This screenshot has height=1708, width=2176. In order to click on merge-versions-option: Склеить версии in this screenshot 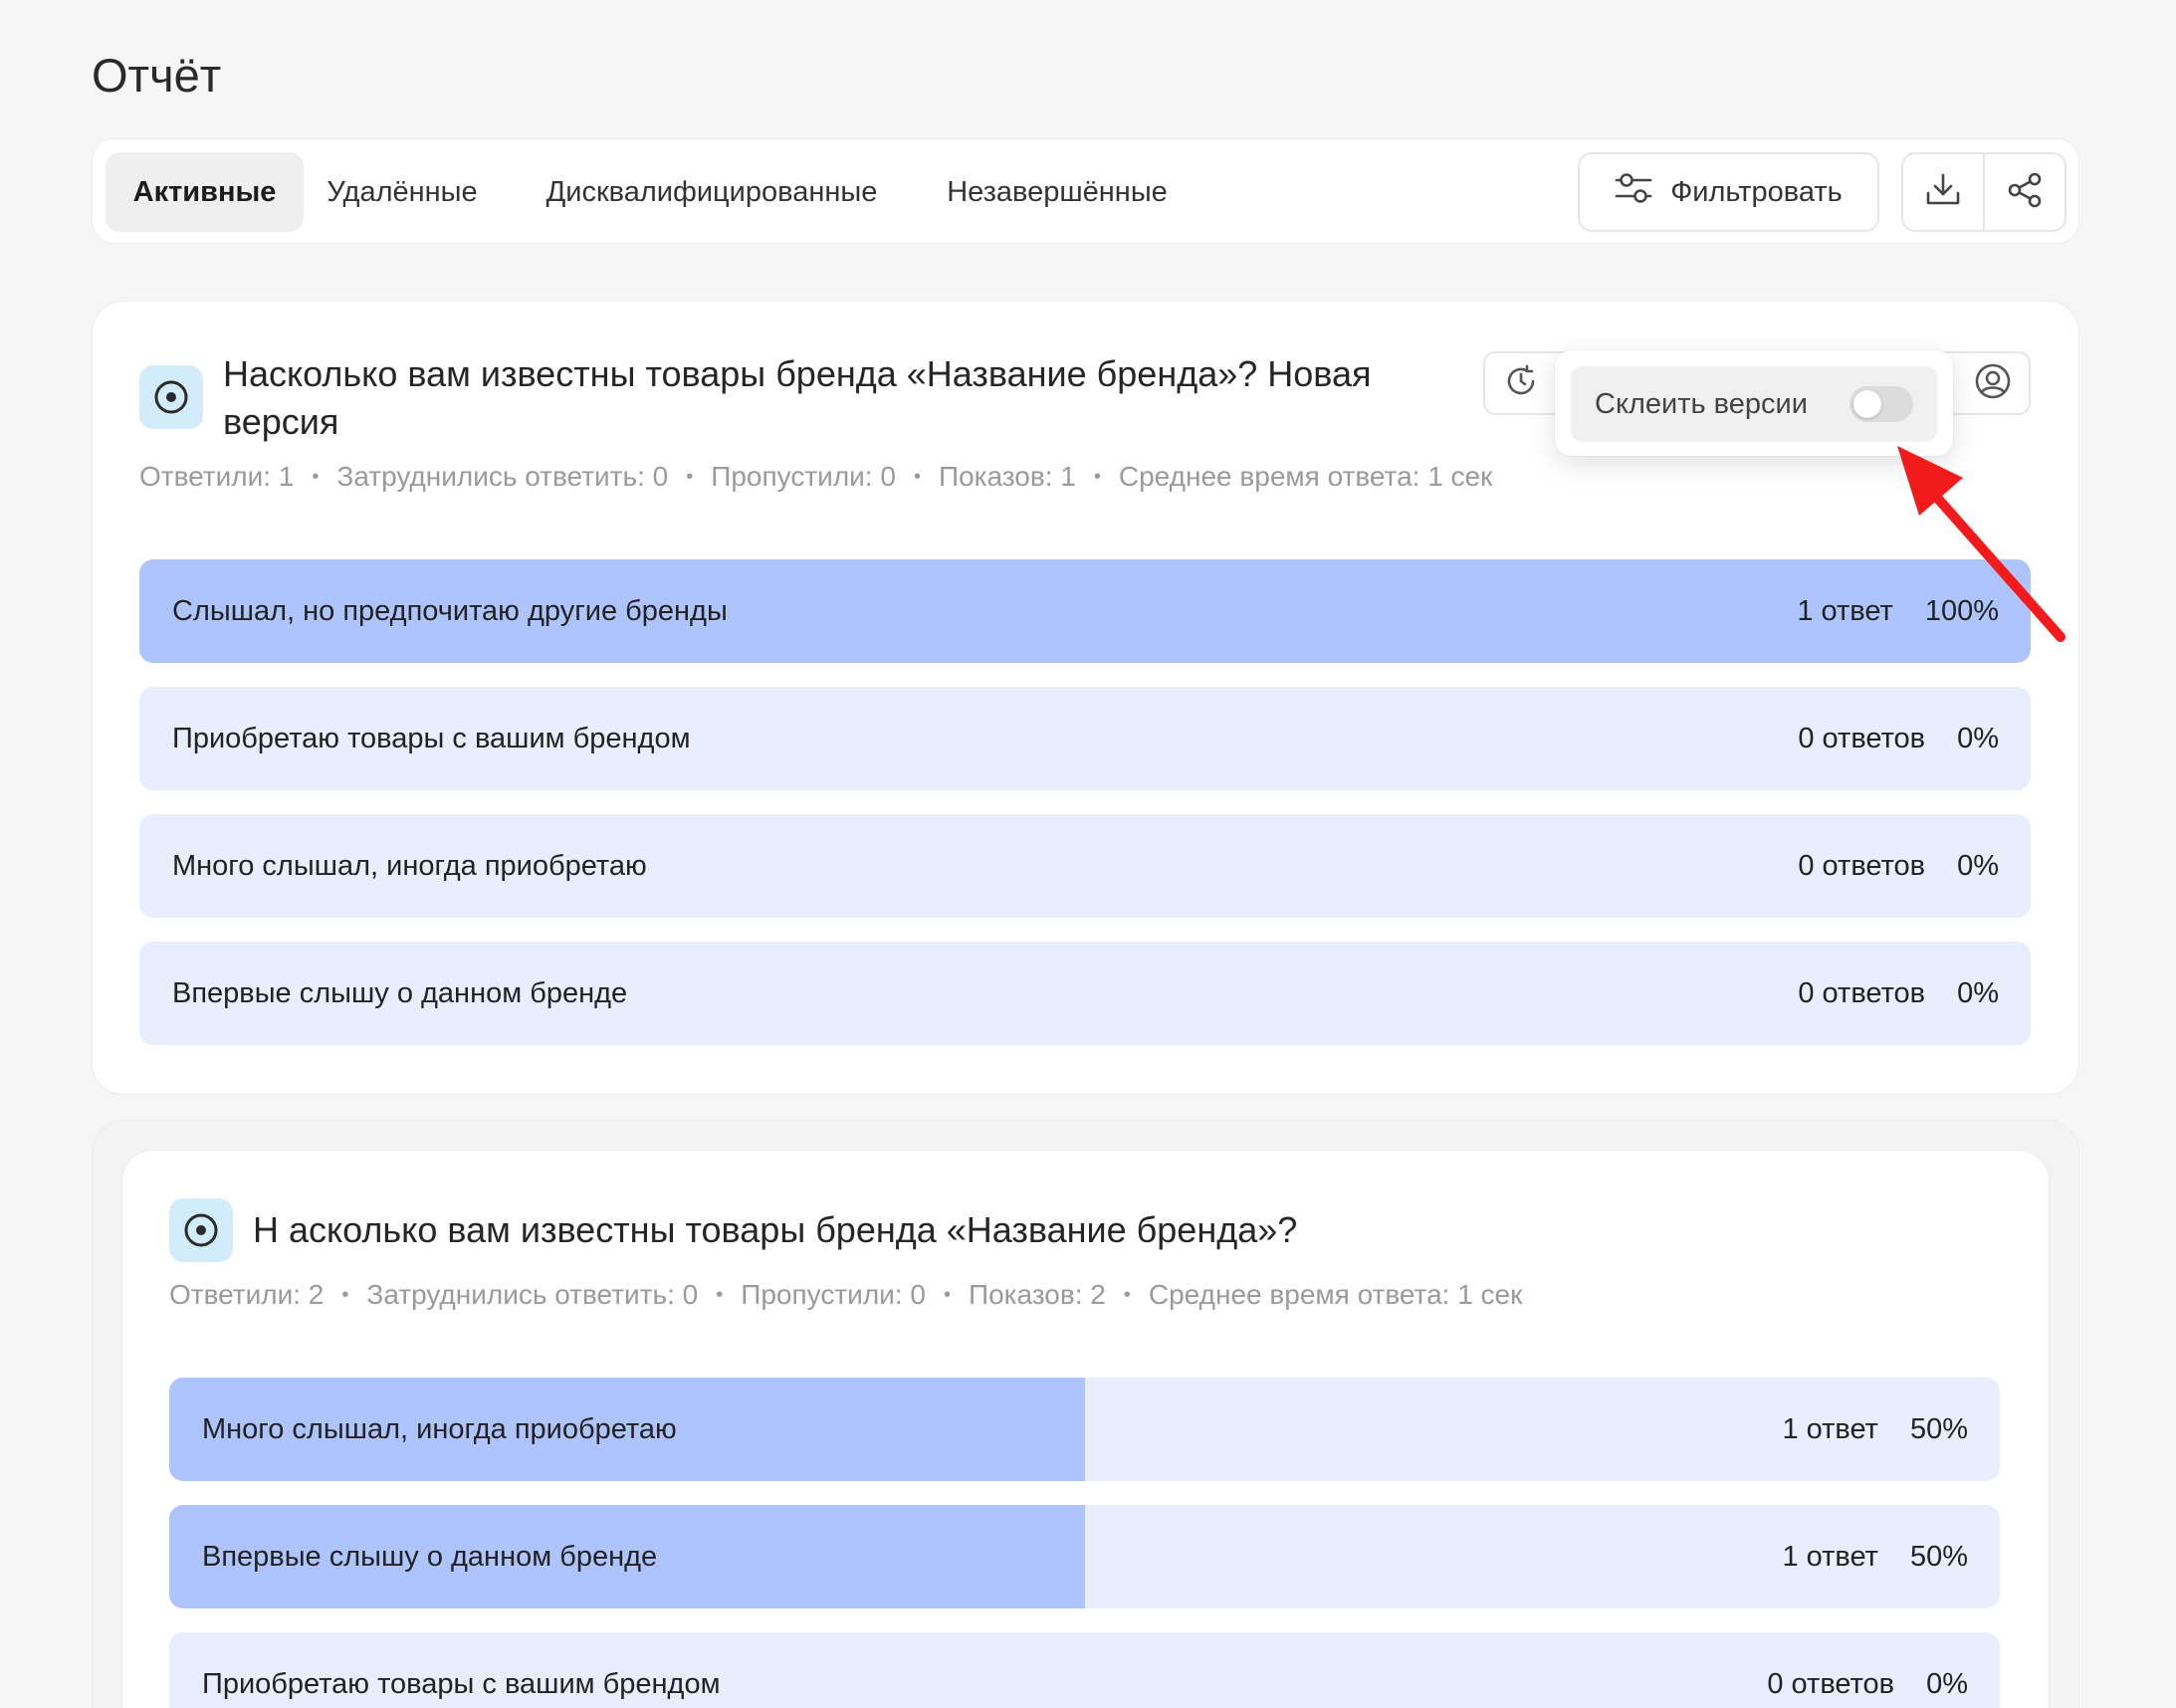, I will do `click(1754, 404)`.